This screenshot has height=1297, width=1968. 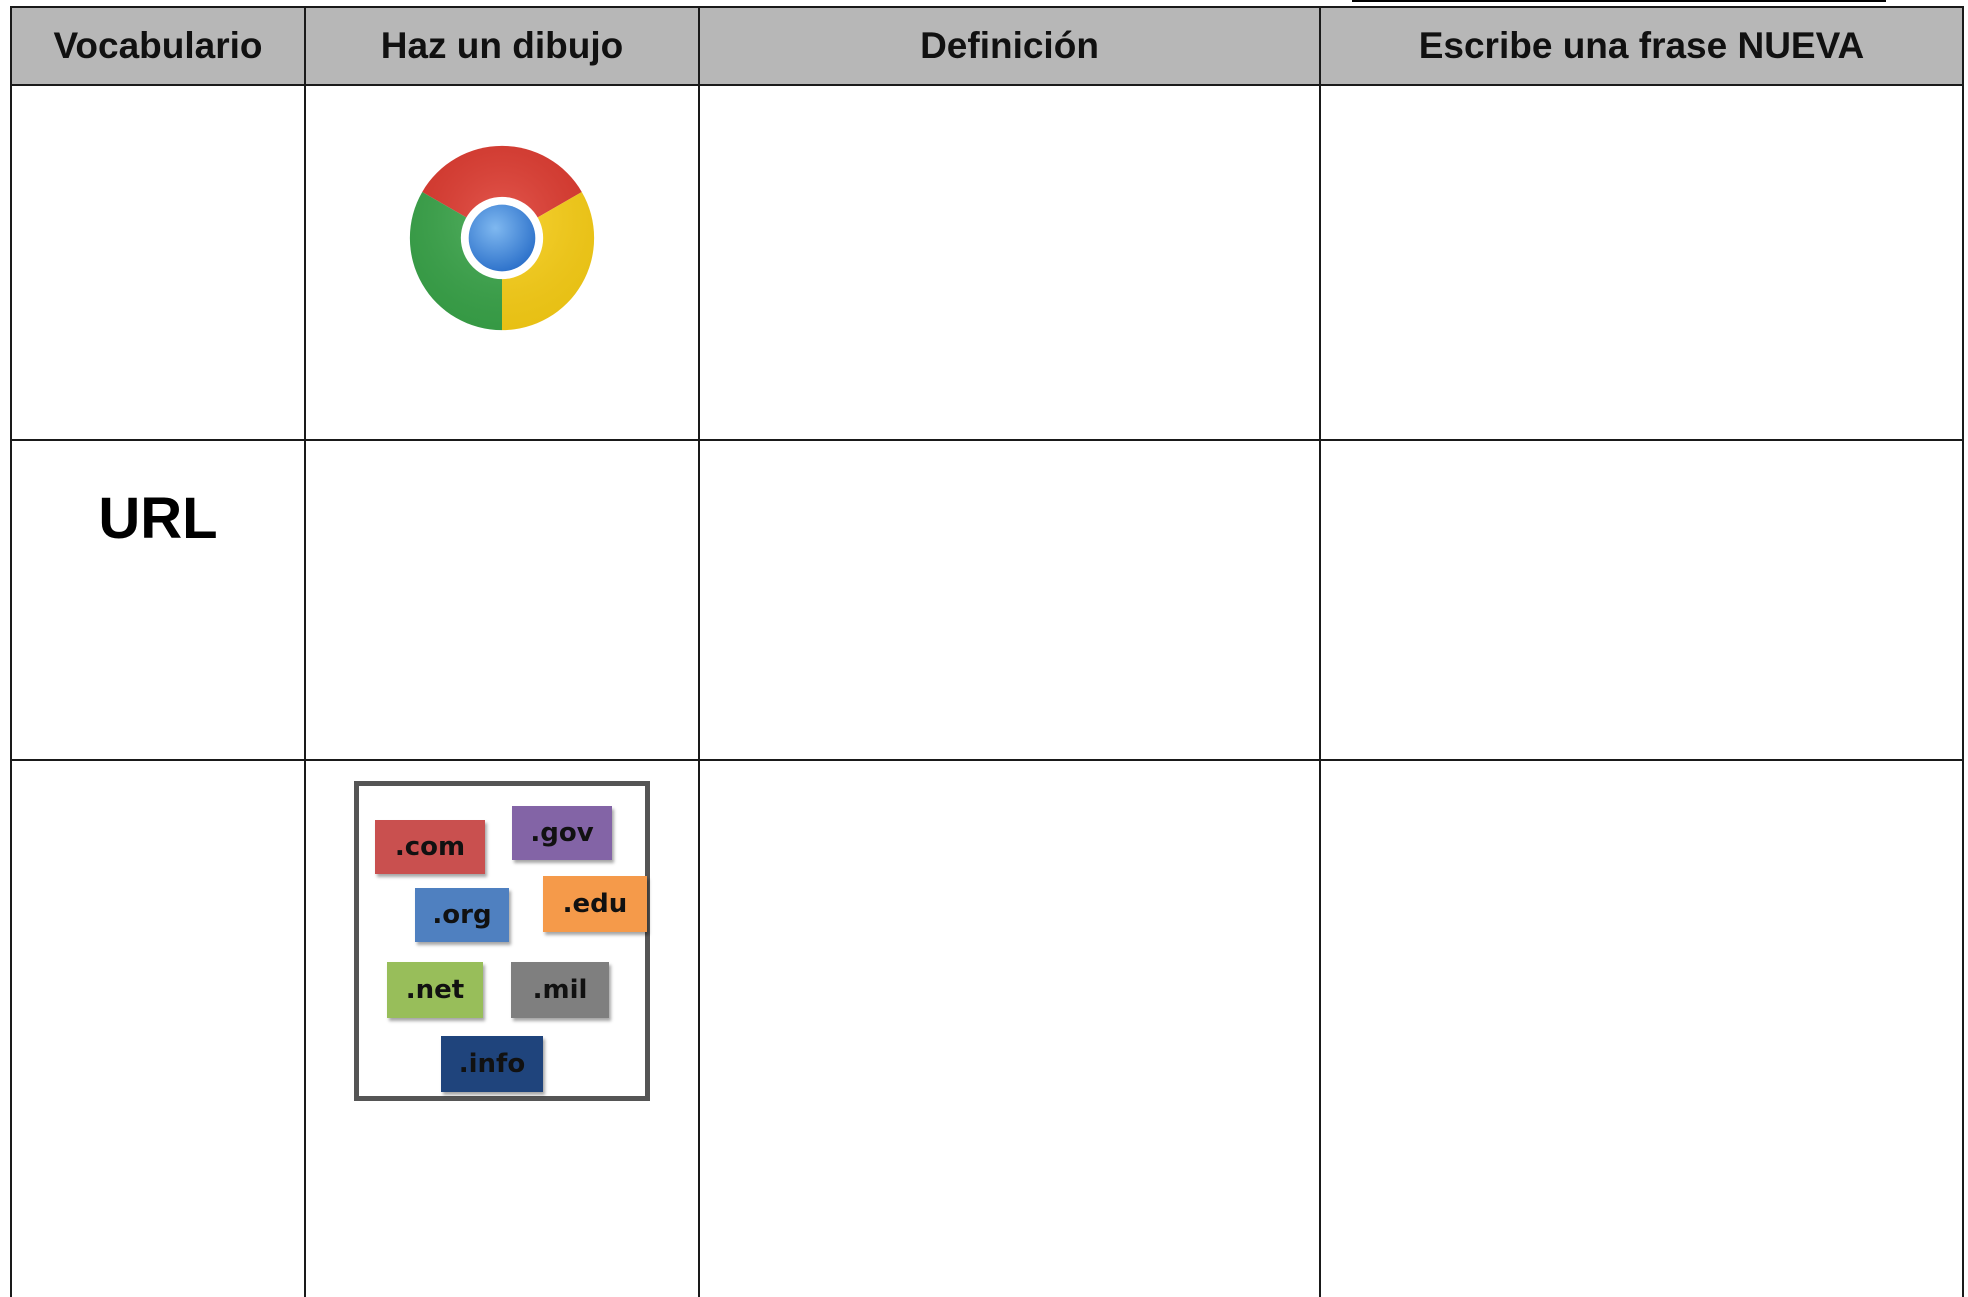 I want to click on tld-tag-net: .net, so click(x=435, y=990).